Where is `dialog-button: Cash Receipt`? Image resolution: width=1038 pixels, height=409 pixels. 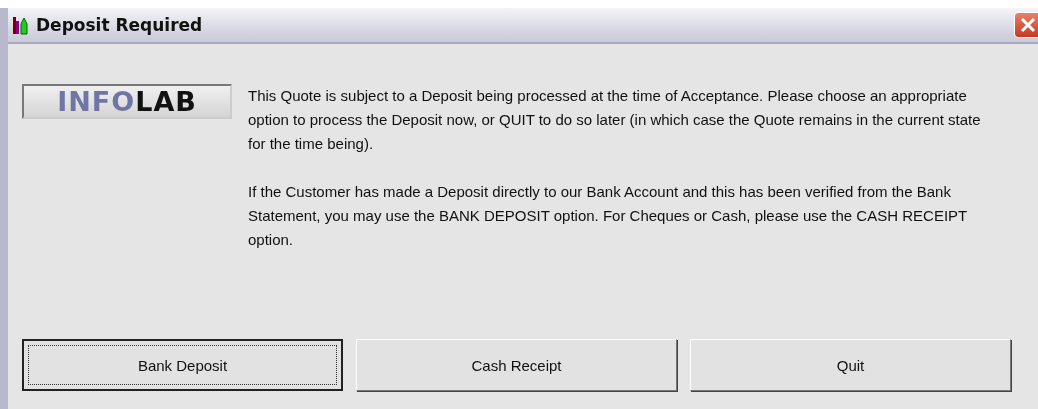 dialog-button: Cash Receipt is located at coordinates (516, 365).